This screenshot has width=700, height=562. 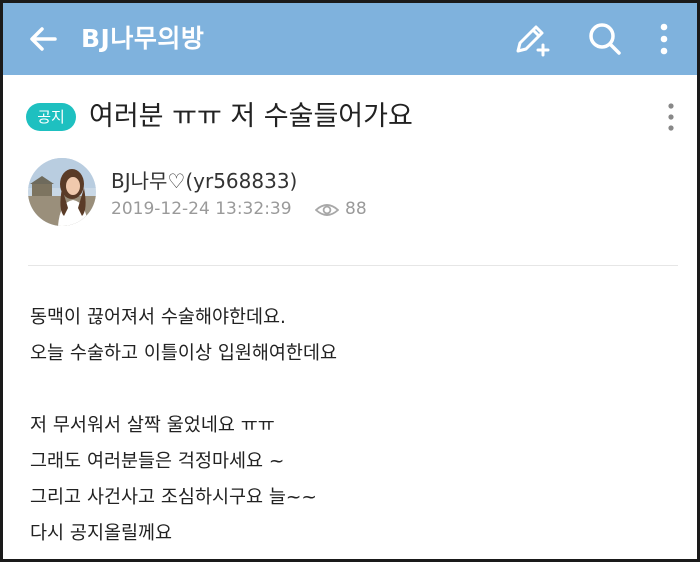 What do you see at coordinates (530, 39) in the screenshot?
I see `write-icon` at bounding box center [530, 39].